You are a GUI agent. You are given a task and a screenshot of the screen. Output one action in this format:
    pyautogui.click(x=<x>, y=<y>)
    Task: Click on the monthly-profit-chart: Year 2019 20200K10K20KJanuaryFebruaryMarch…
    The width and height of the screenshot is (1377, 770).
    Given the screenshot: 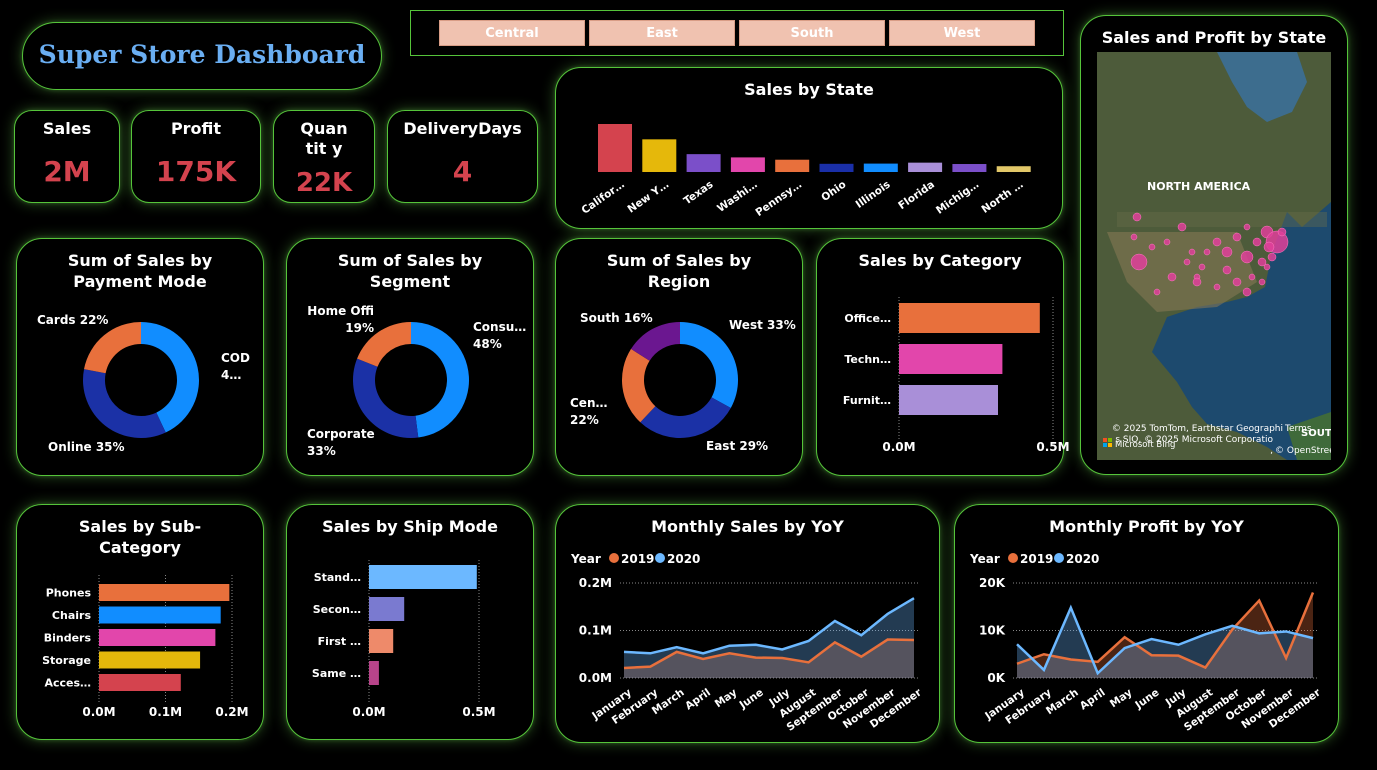 What is the action you would take?
    pyautogui.click(x=1146, y=643)
    